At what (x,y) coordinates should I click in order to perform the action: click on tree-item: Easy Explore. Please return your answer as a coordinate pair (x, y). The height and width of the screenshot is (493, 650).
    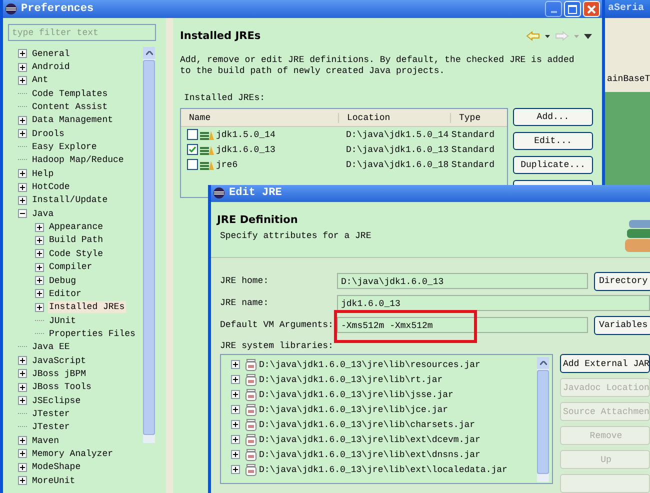
    Looking at the image, I should click on (64, 147).